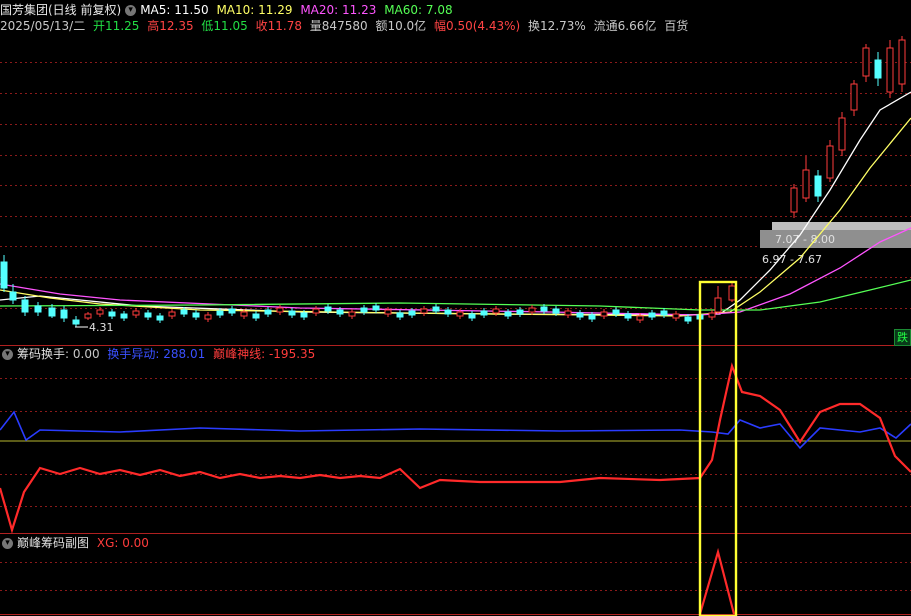 This screenshot has width=911, height=616. I want to click on ind2-xg-label: XG: 0.00, so click(122, 543).